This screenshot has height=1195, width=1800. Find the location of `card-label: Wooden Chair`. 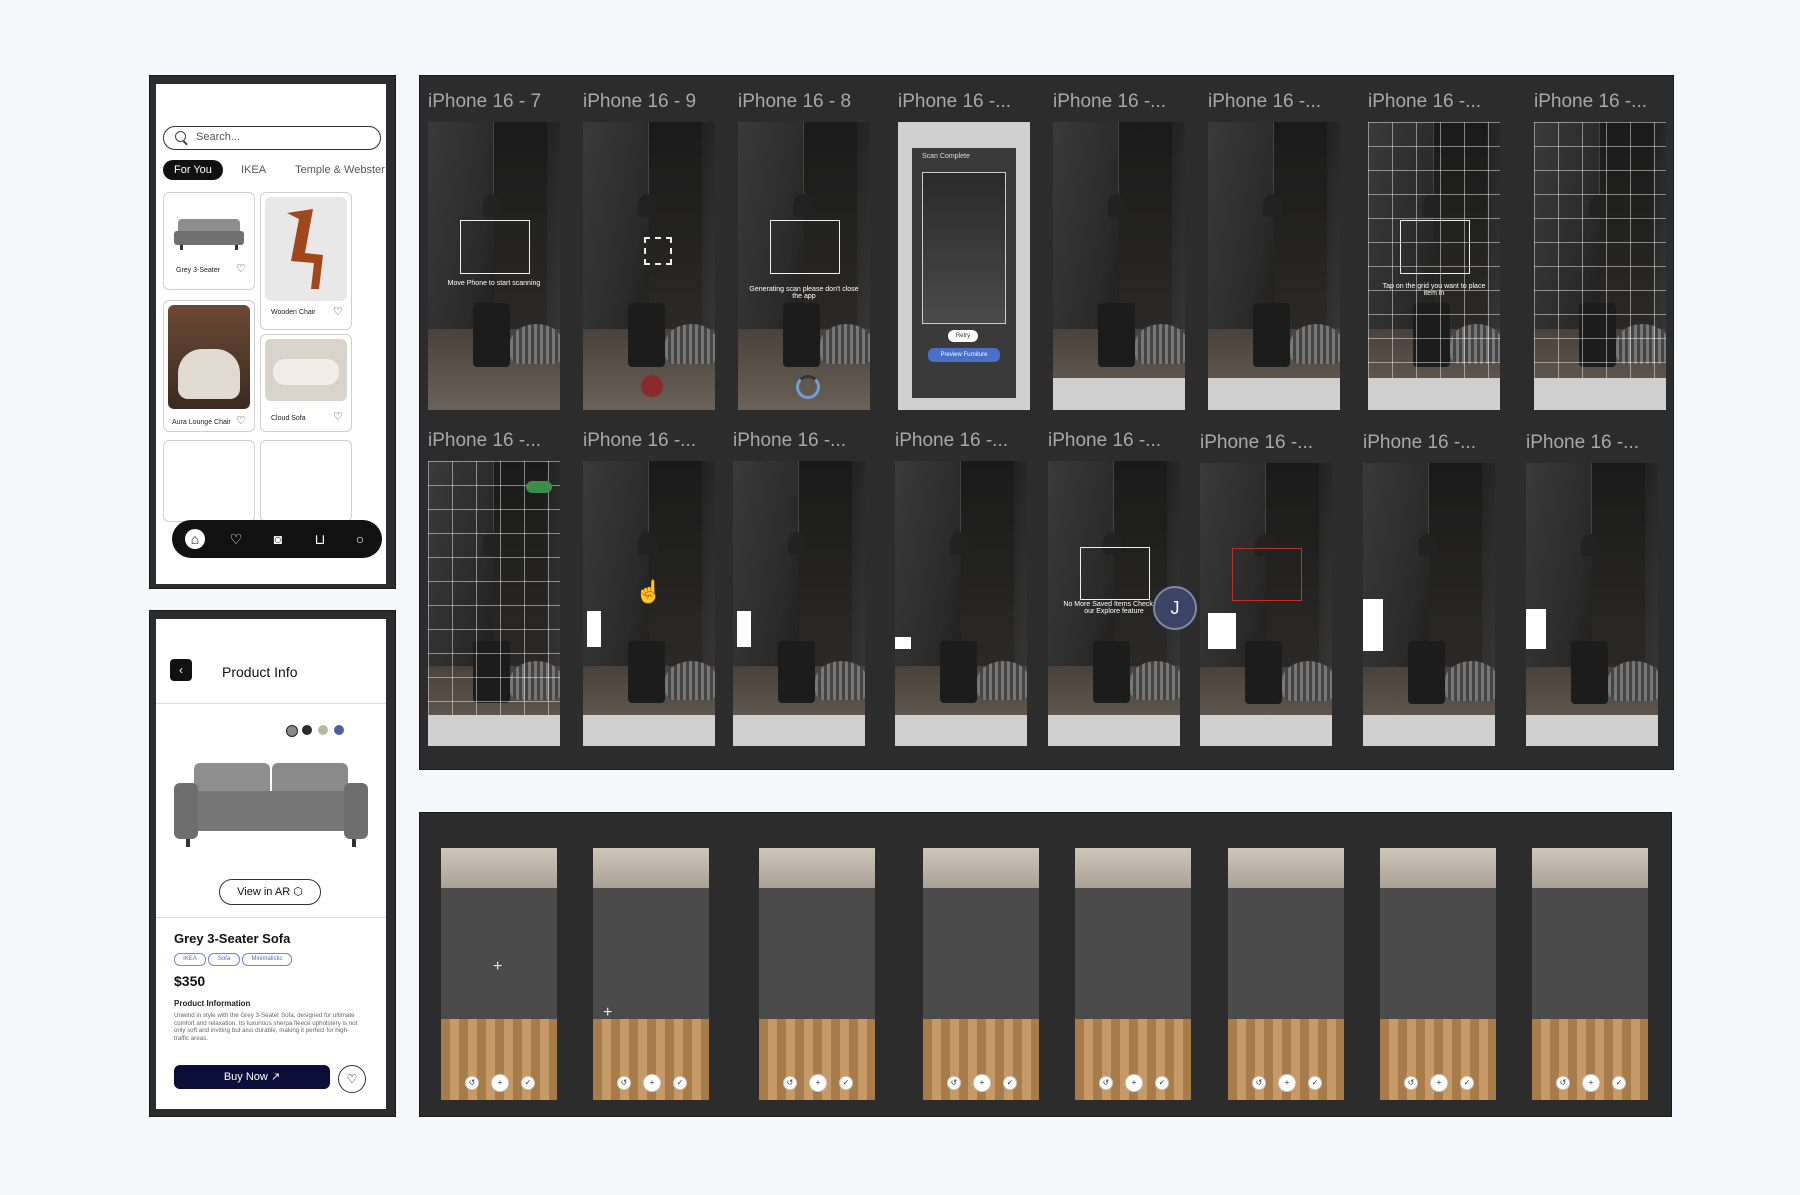

card-label: Wooden Chair is located at coordinates (293, 312).